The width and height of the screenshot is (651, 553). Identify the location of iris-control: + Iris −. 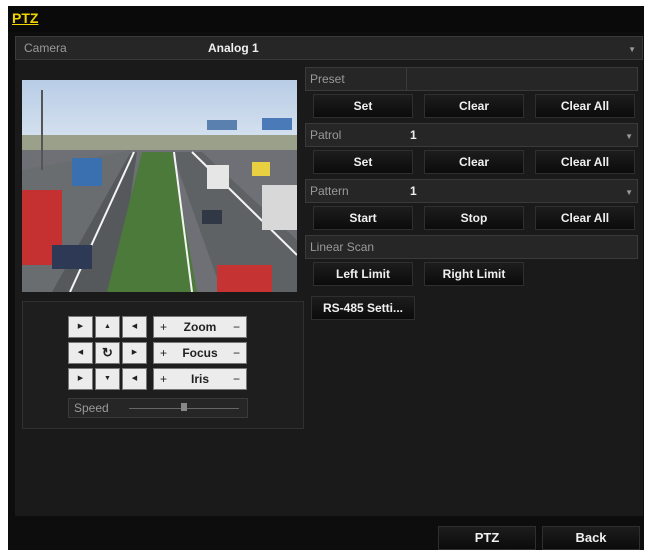
(200, 379).